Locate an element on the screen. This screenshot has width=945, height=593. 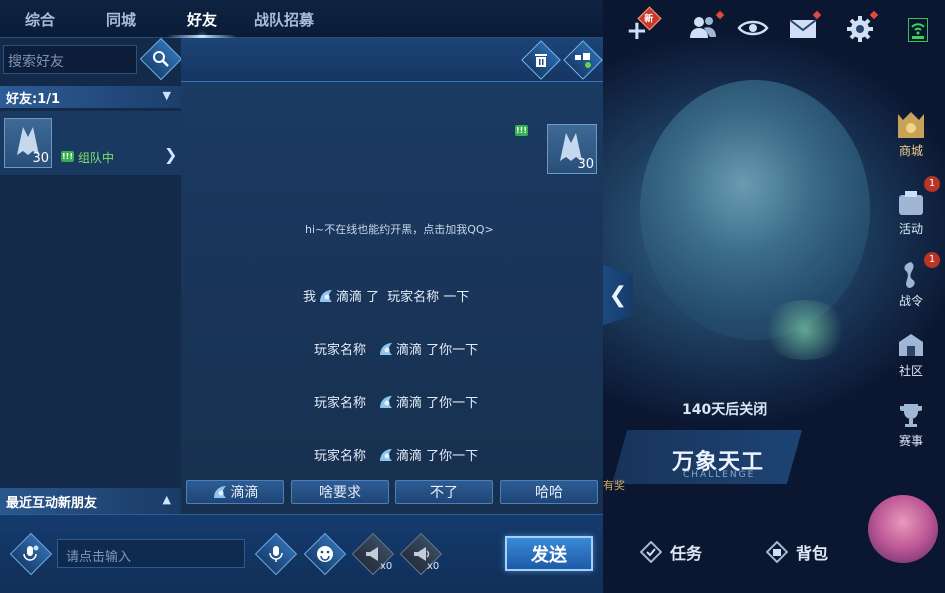
search-friends-input: 搜索好友 is located at coordinates (70, 59).